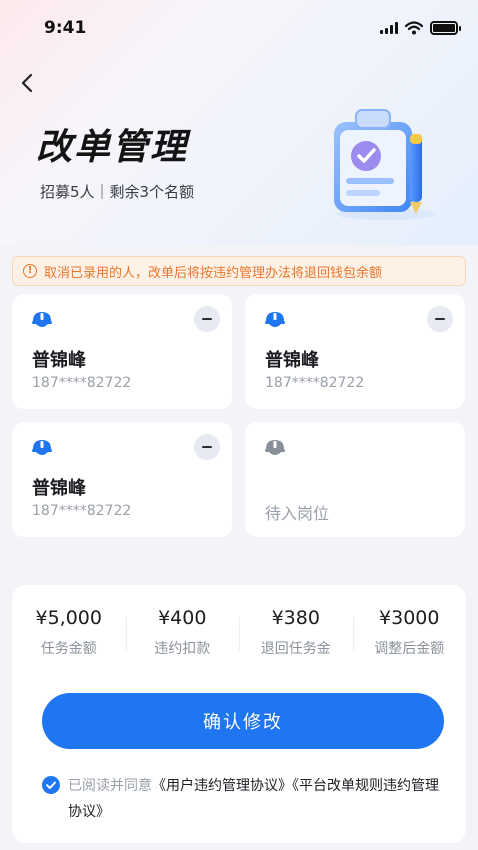 This screenshot has width=478, height=850. What do you see at coordinates (65, 28) in the screenshot?
I see `status-time: 9:41` at bounding box center [65, 28].